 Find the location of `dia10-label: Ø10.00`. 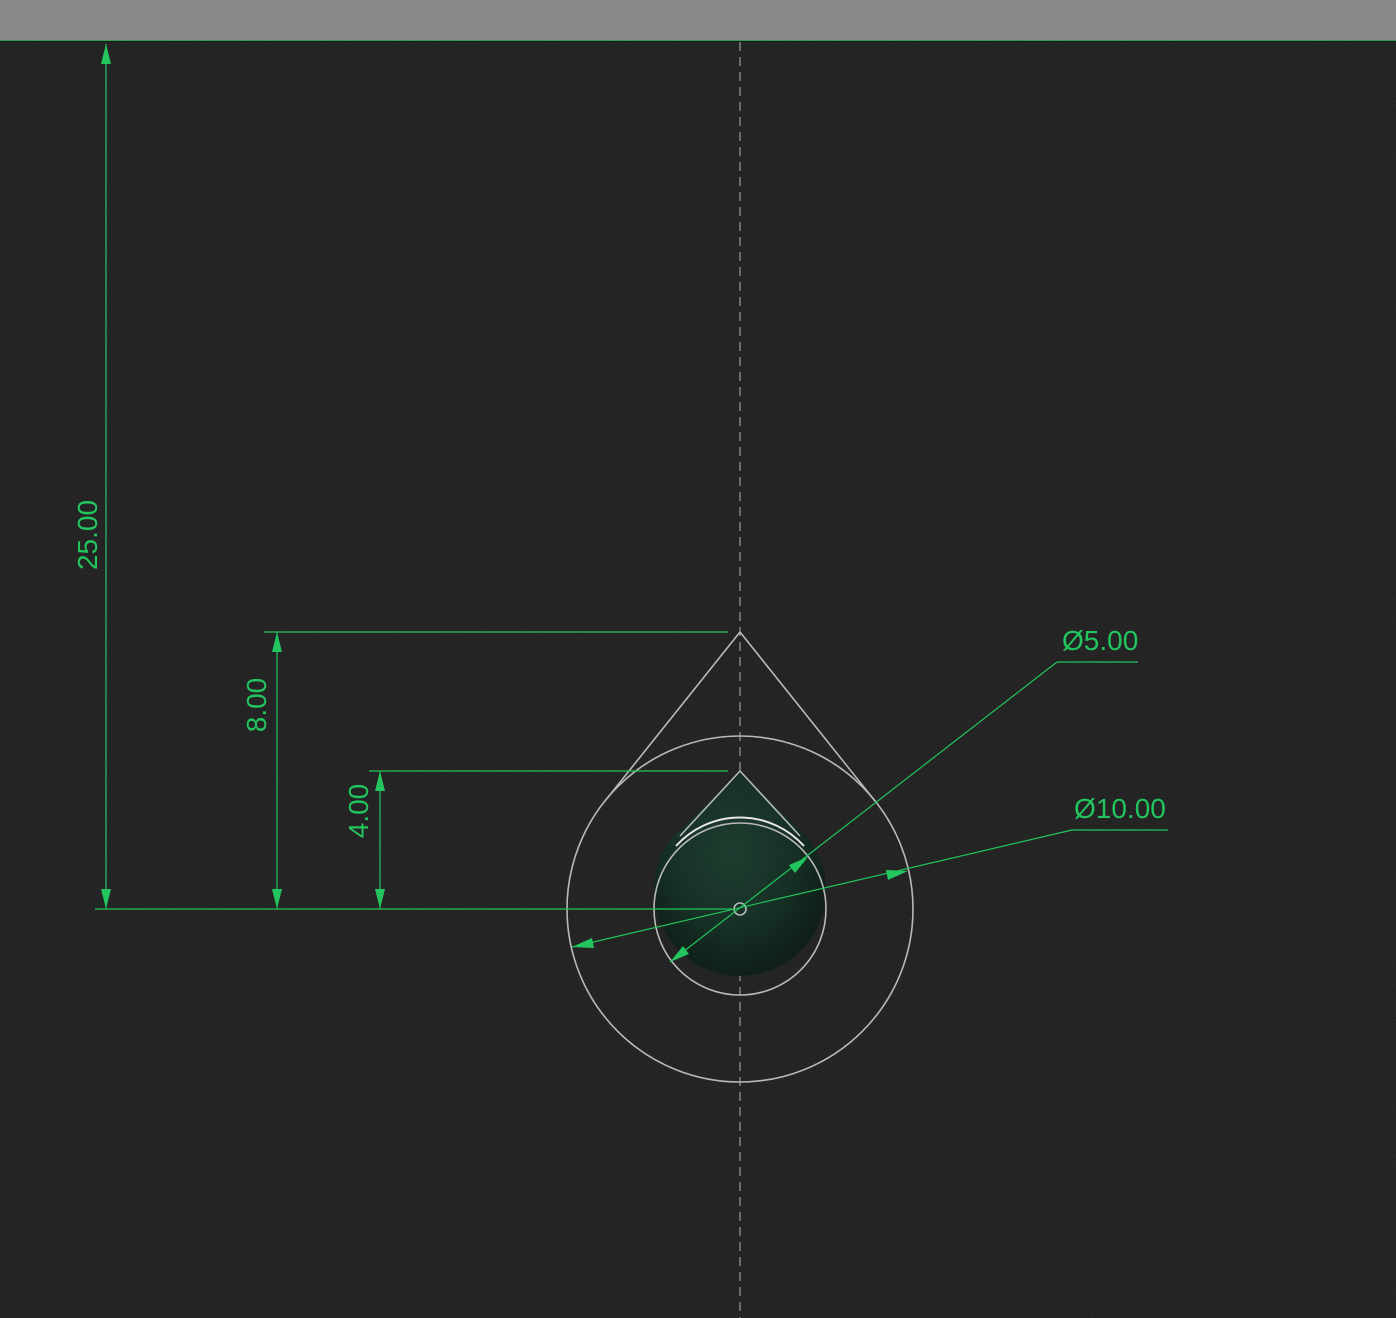

dia10-label: Ø10.00 is located at coordinates (1120, 808).